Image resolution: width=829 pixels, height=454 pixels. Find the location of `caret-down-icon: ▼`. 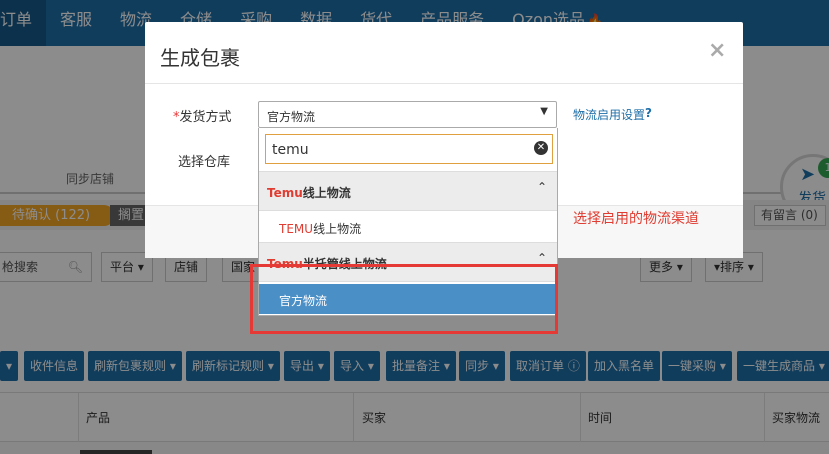

caret-down-icon: ▼ is located at coordinates (544, 111).